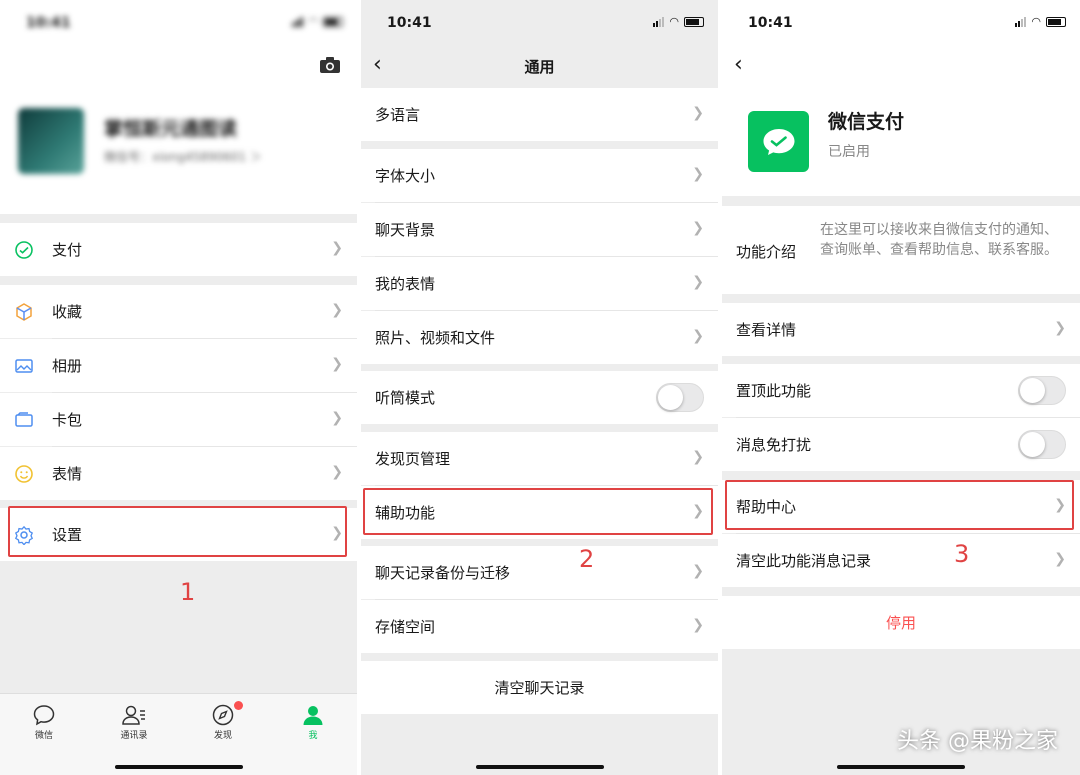 This screenshot has height=775, width=1080. What do you see at coordinates (44, 715) in the screenshot?
I see `chat-icon` at bounding box center [44, 715].